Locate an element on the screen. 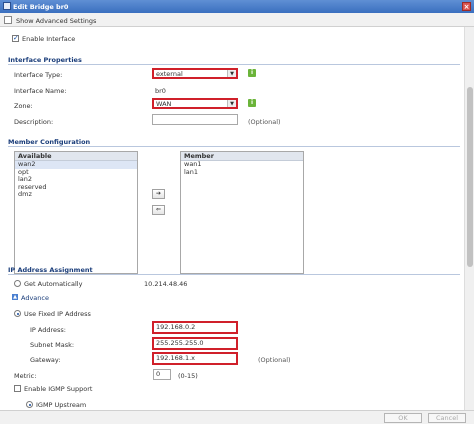 The image size is (474, 424). ok-button: OK is located at coordinates (403, 418).